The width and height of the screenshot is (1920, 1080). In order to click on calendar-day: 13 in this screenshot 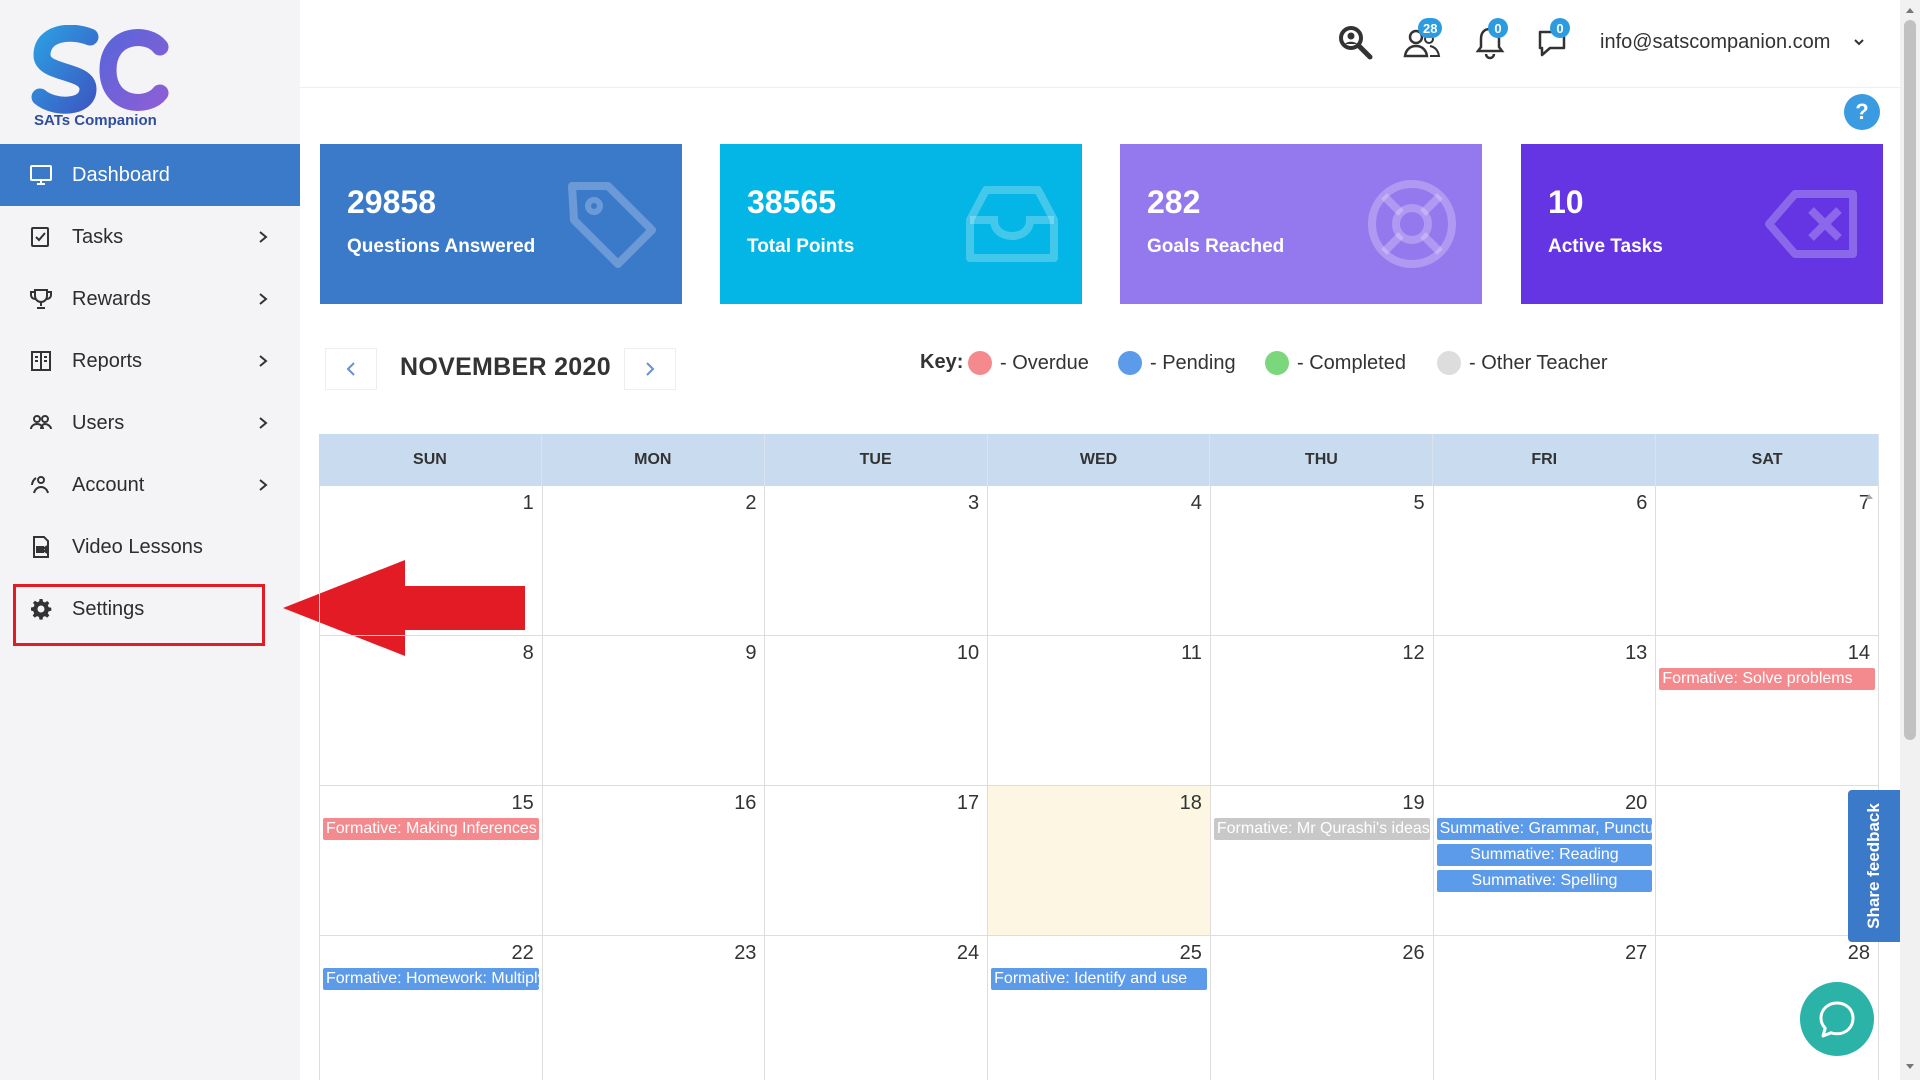, I will do `click(1544, 710)`.